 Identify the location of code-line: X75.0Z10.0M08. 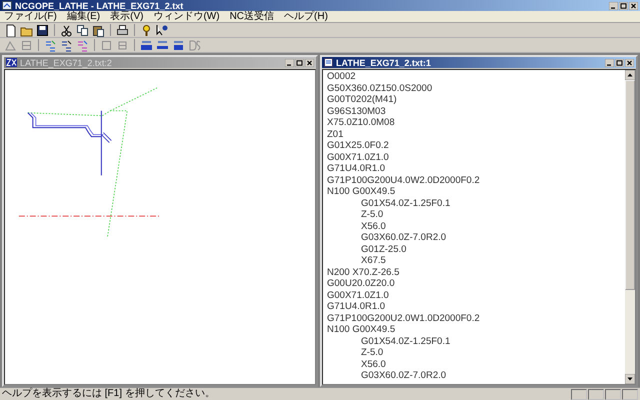
(361, 122).